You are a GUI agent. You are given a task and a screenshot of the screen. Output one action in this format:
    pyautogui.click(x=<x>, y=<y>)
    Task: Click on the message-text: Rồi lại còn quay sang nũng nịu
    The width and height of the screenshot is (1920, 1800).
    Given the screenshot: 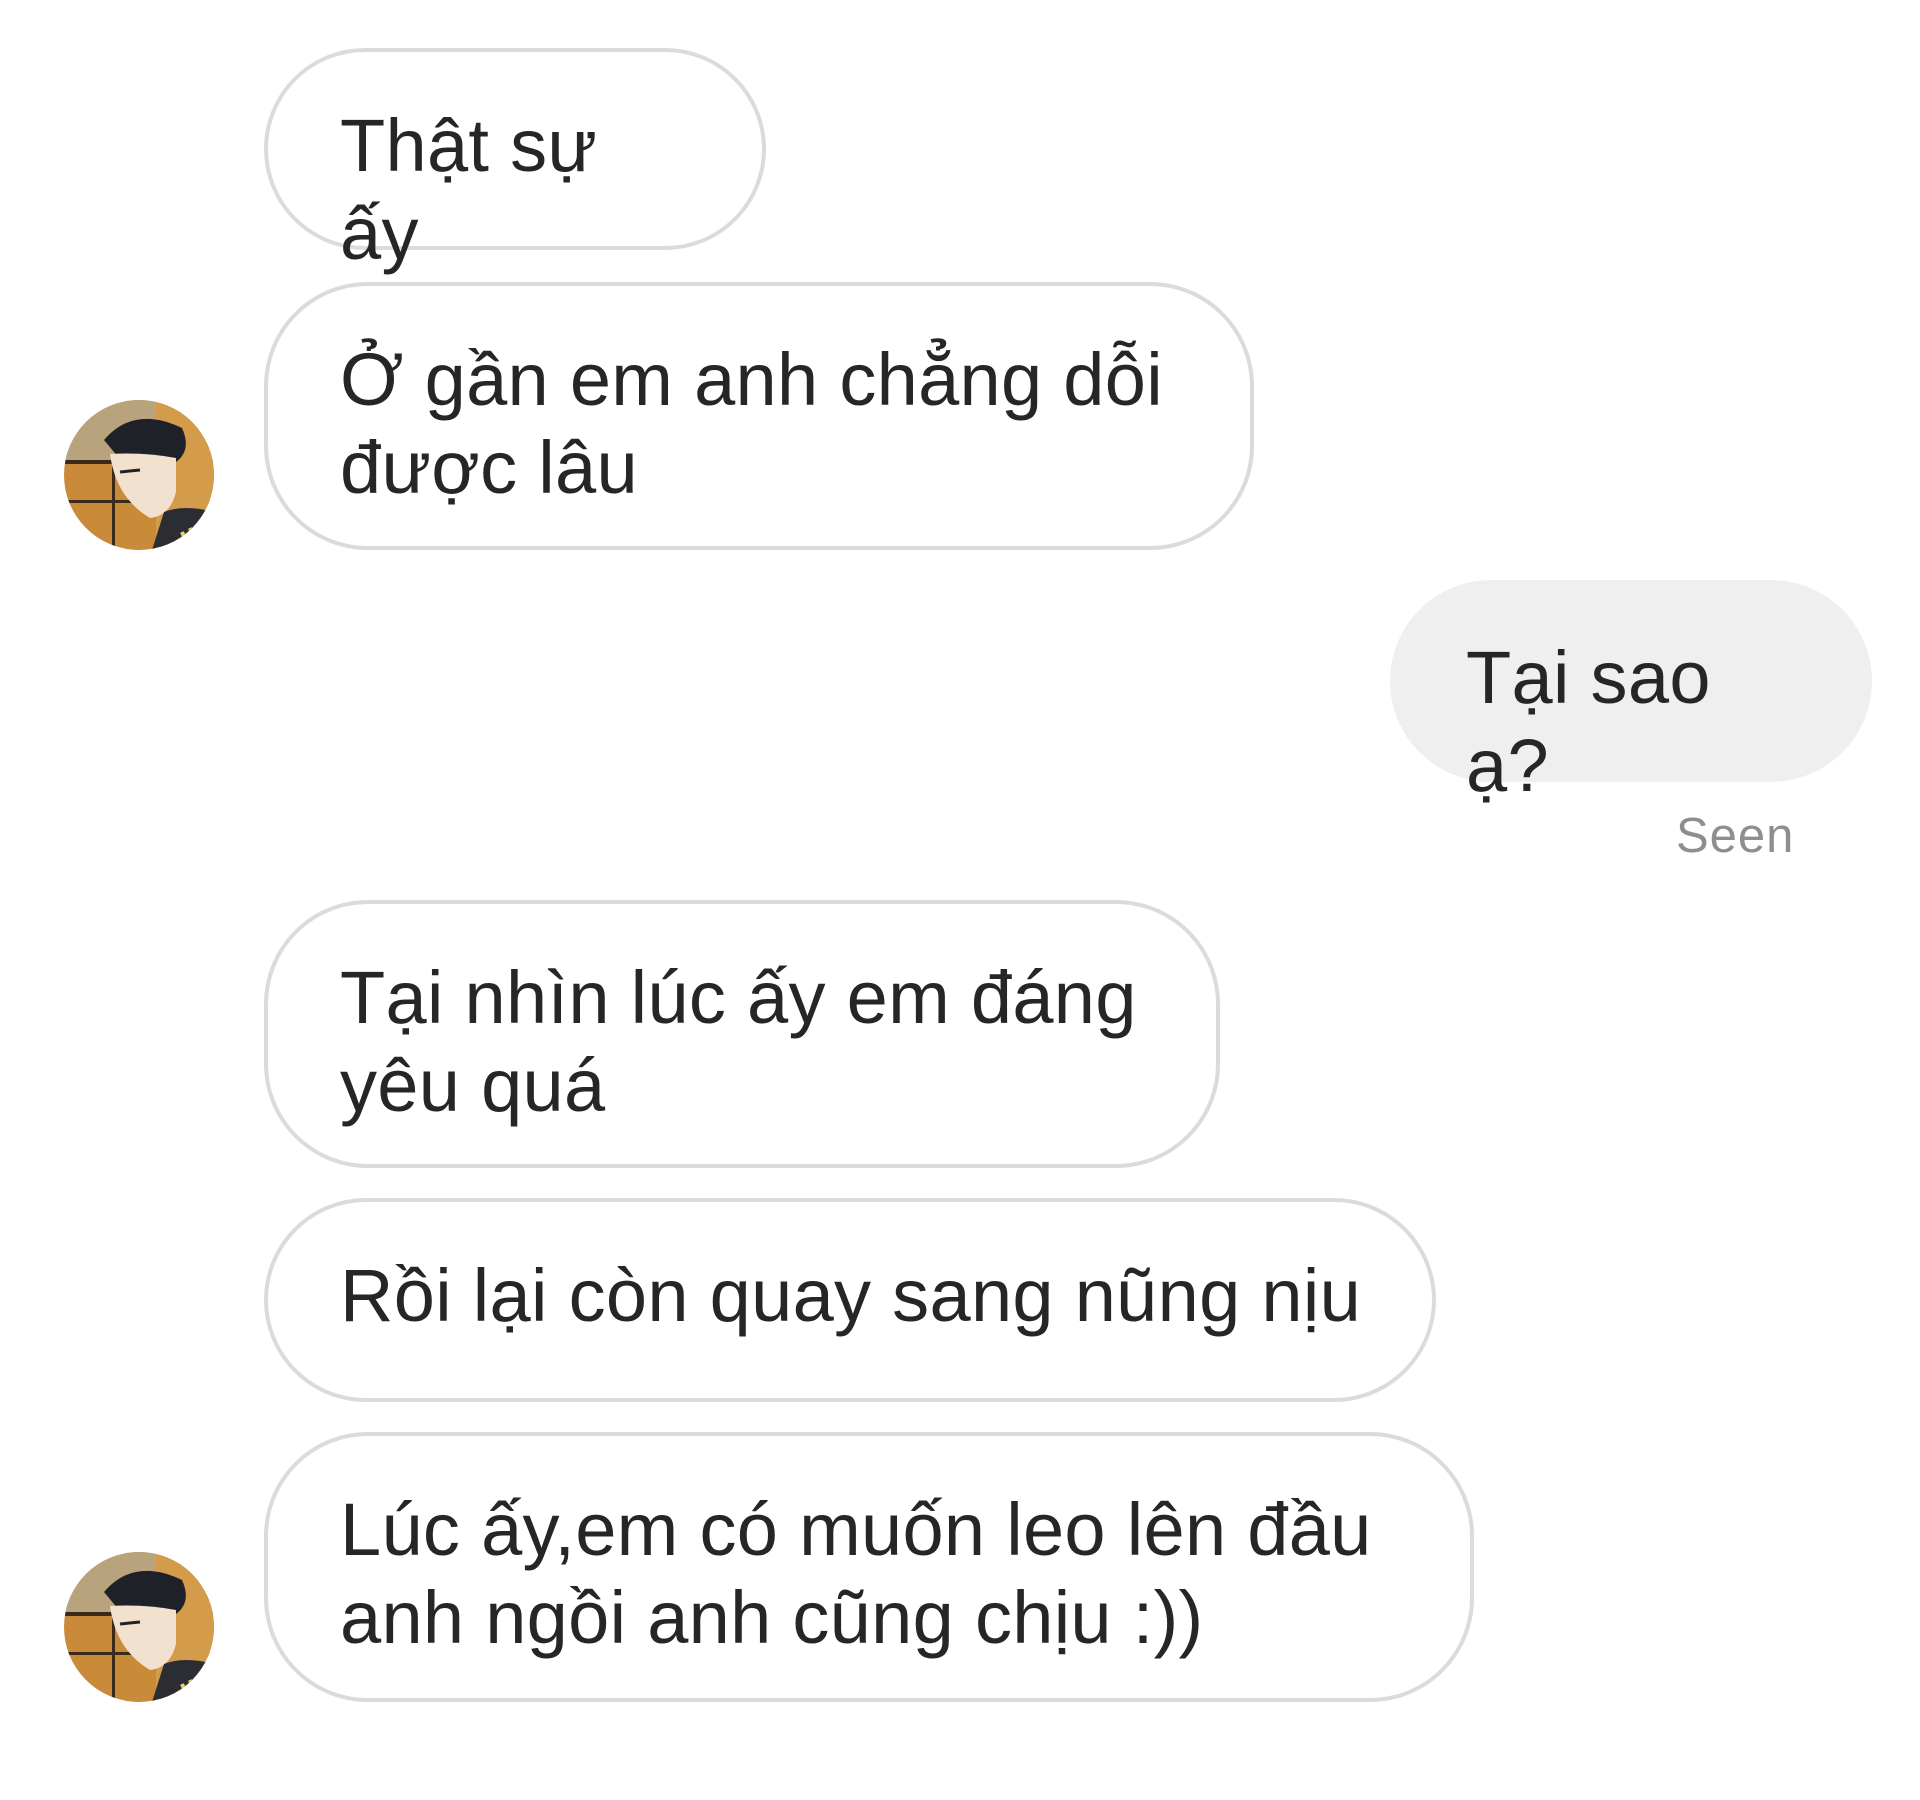 What is the action you would take?
    pyautogui.click(x=851, y=1295)
    